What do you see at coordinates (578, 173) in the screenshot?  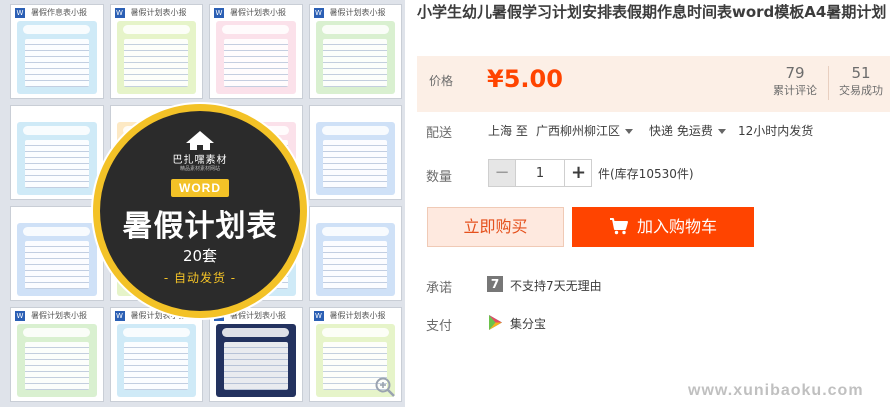 I see `increase-button: +` at bounding box center [578, 173].